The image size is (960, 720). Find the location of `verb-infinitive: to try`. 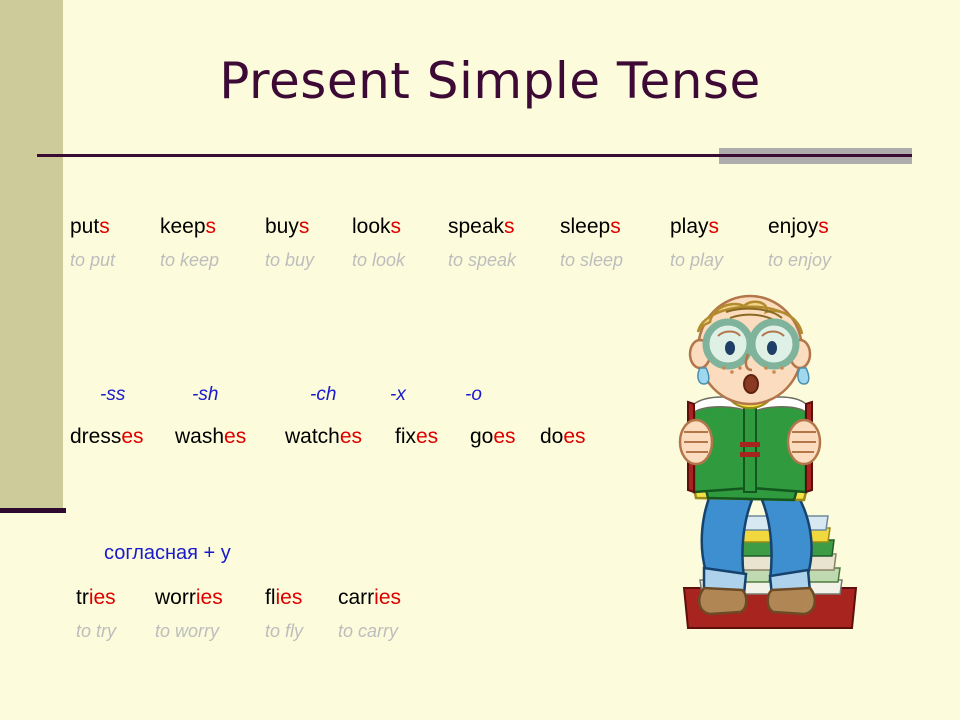

verb-infinitive: to try is located at coordinates (96, 631).